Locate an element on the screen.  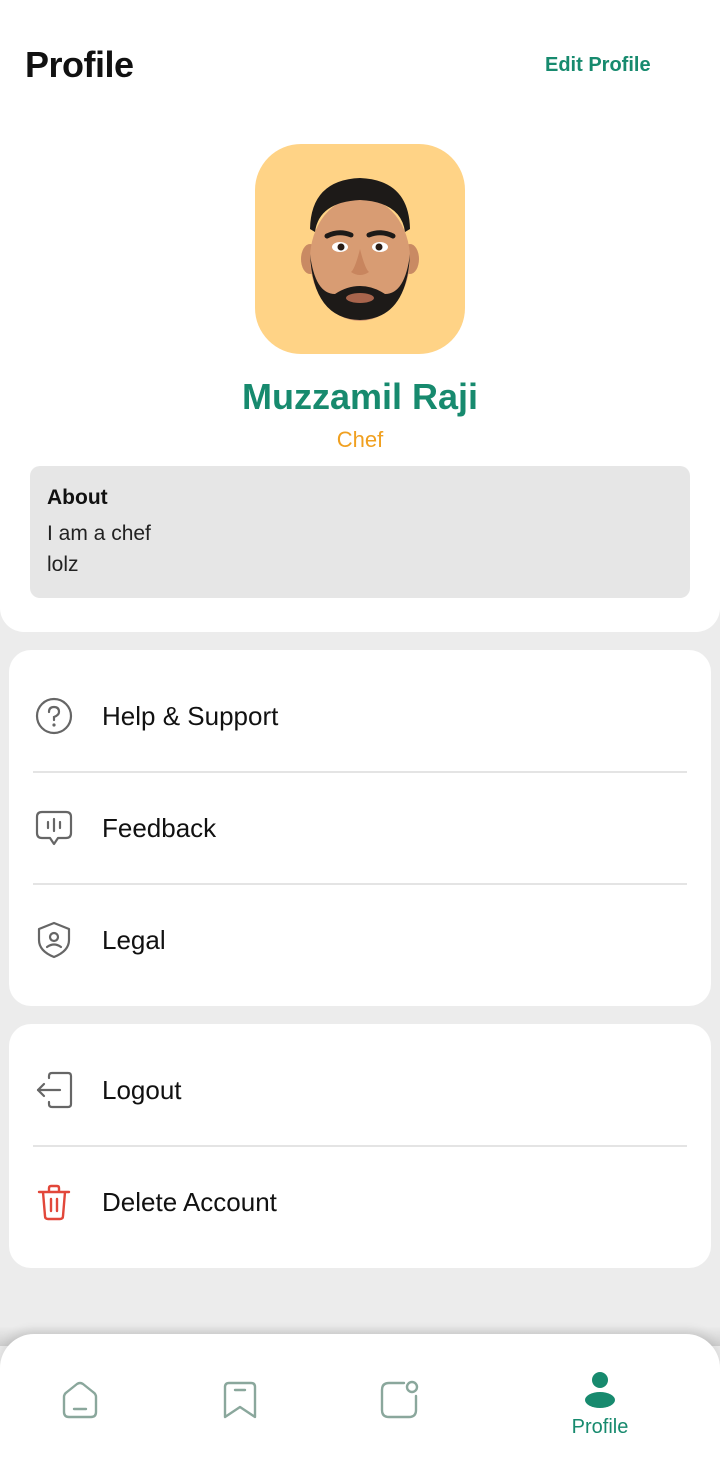
menu-item-logout: Logout is located at coordinates (360, 1090).